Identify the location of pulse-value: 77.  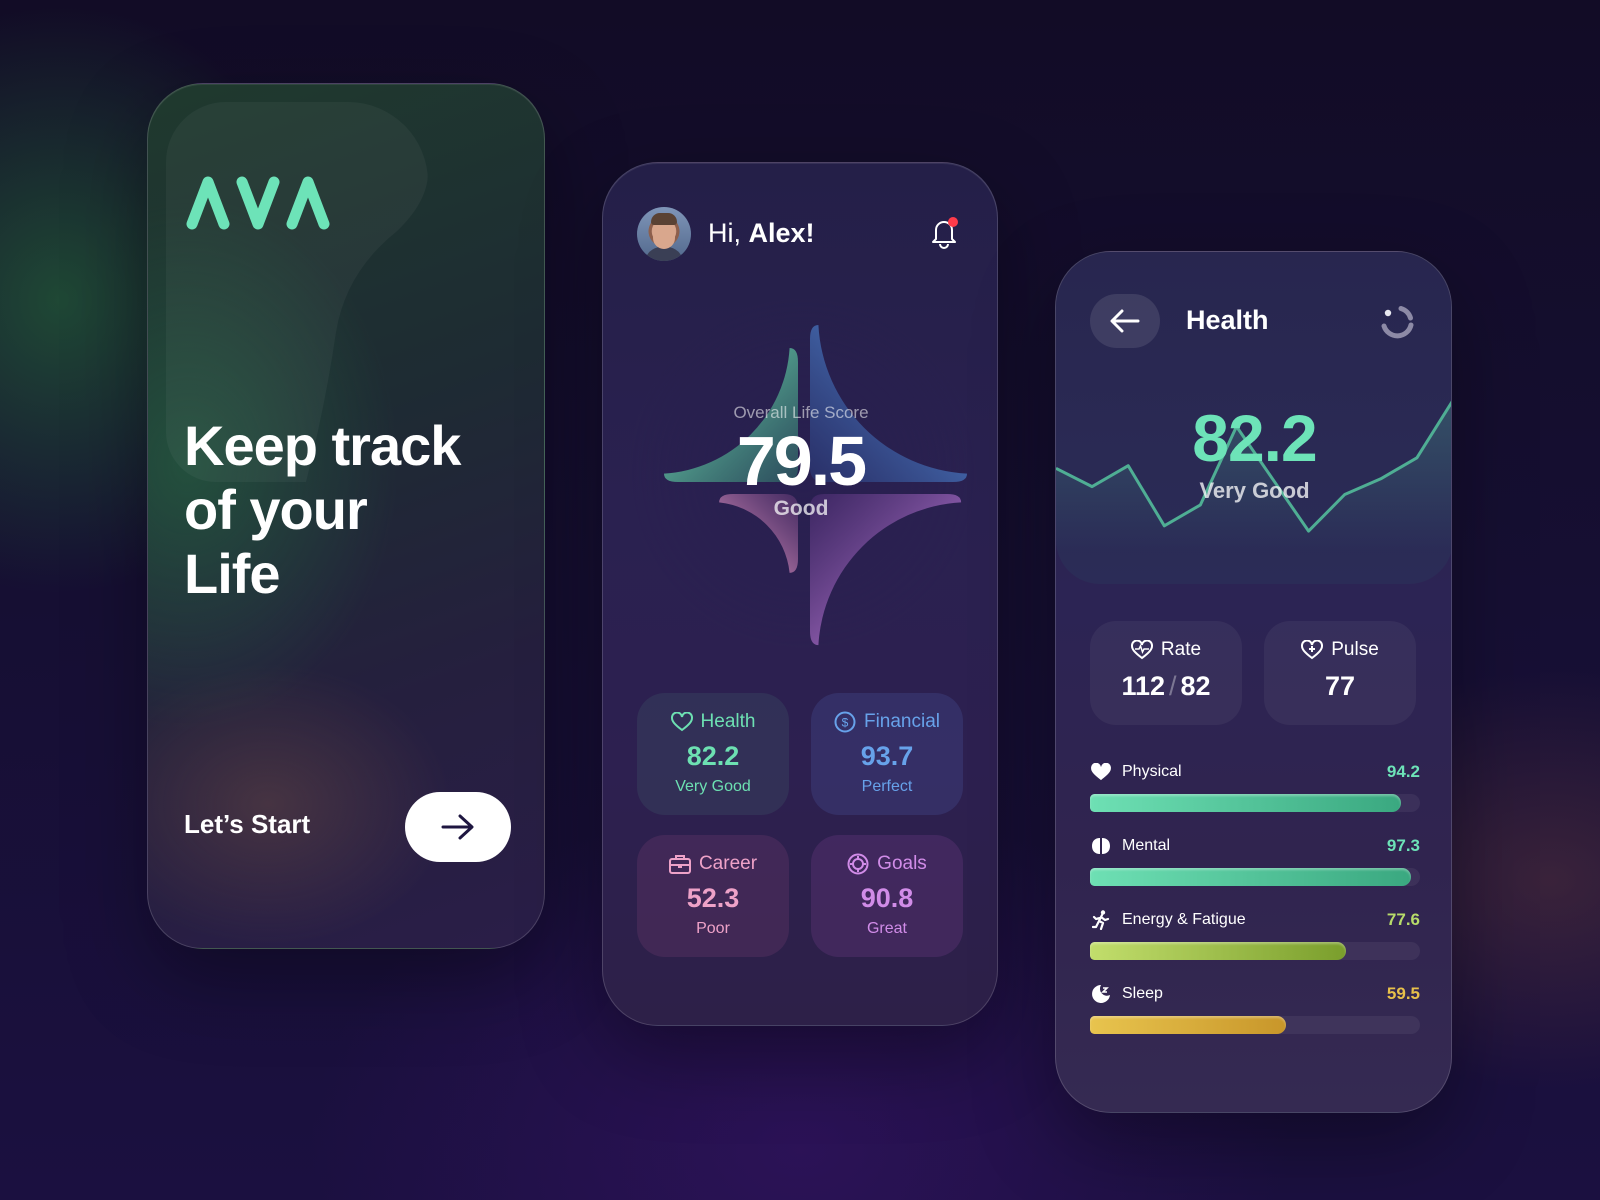
(1340, 686).